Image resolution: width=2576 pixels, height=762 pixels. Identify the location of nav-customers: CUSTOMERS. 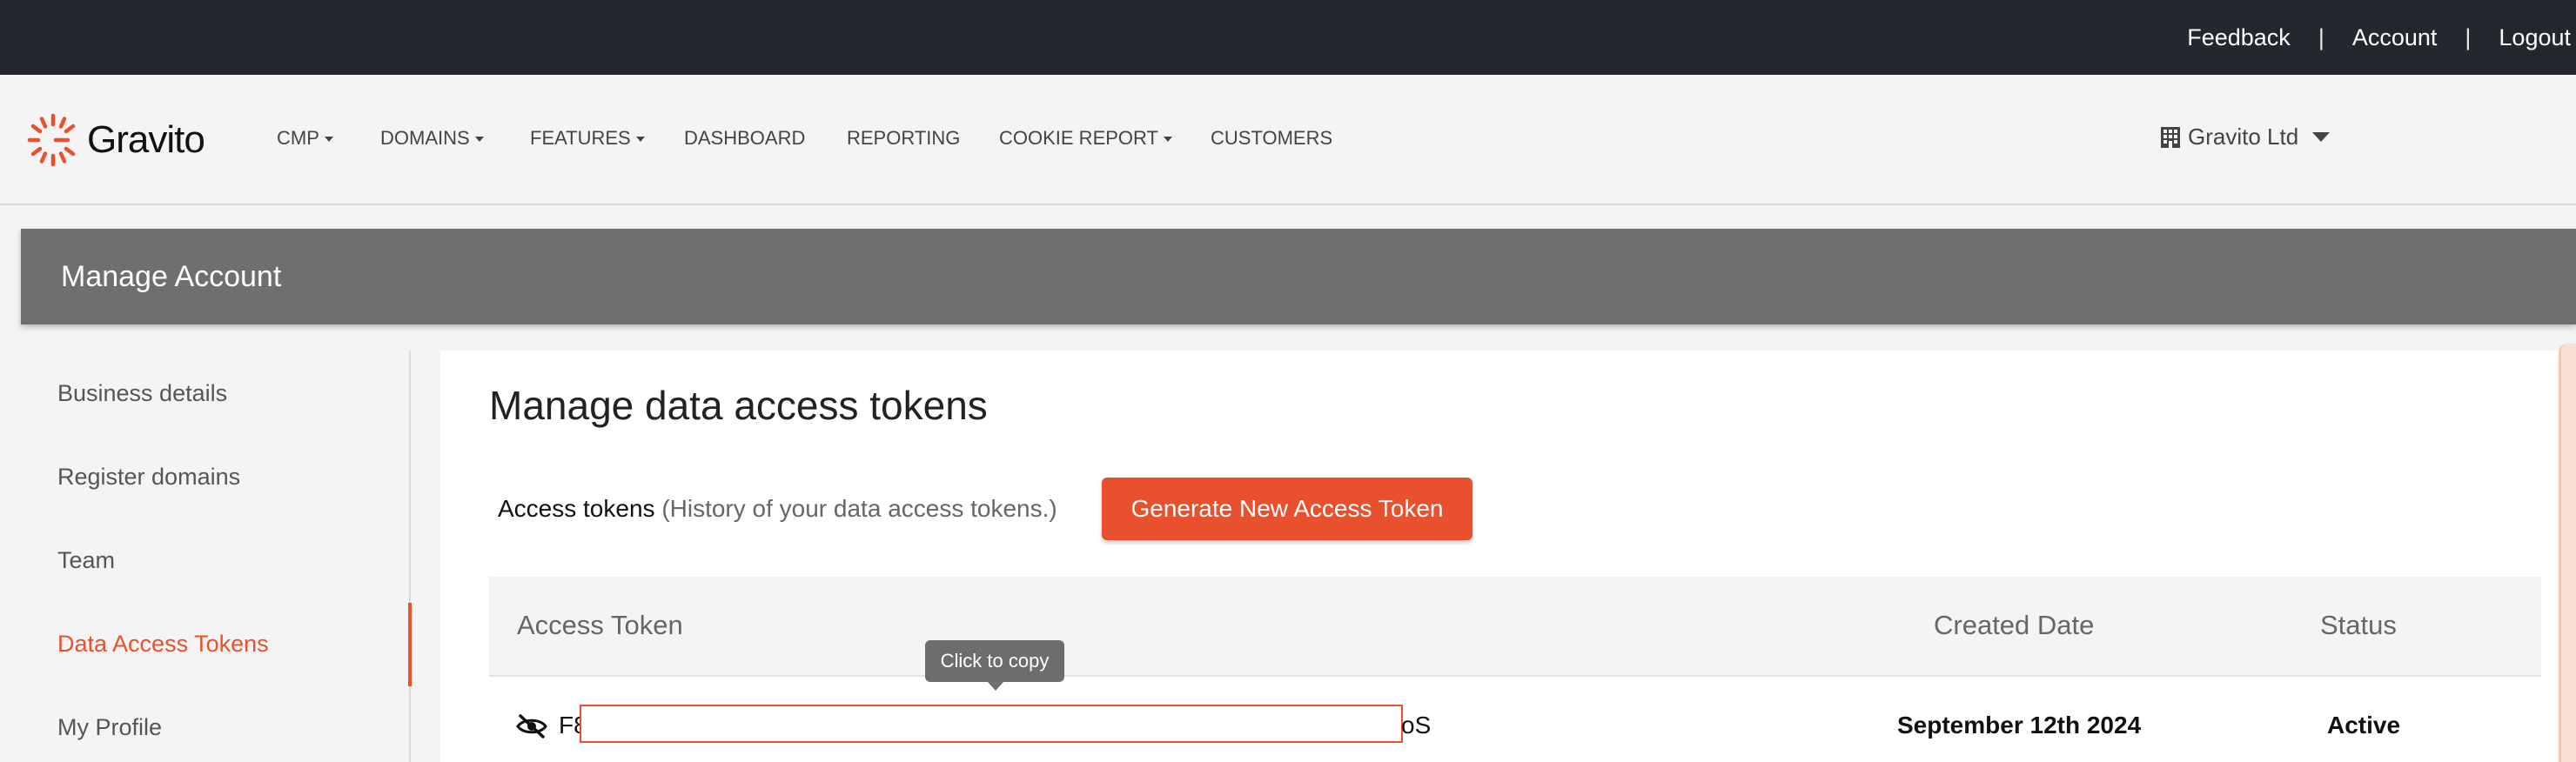
(1271, 138).